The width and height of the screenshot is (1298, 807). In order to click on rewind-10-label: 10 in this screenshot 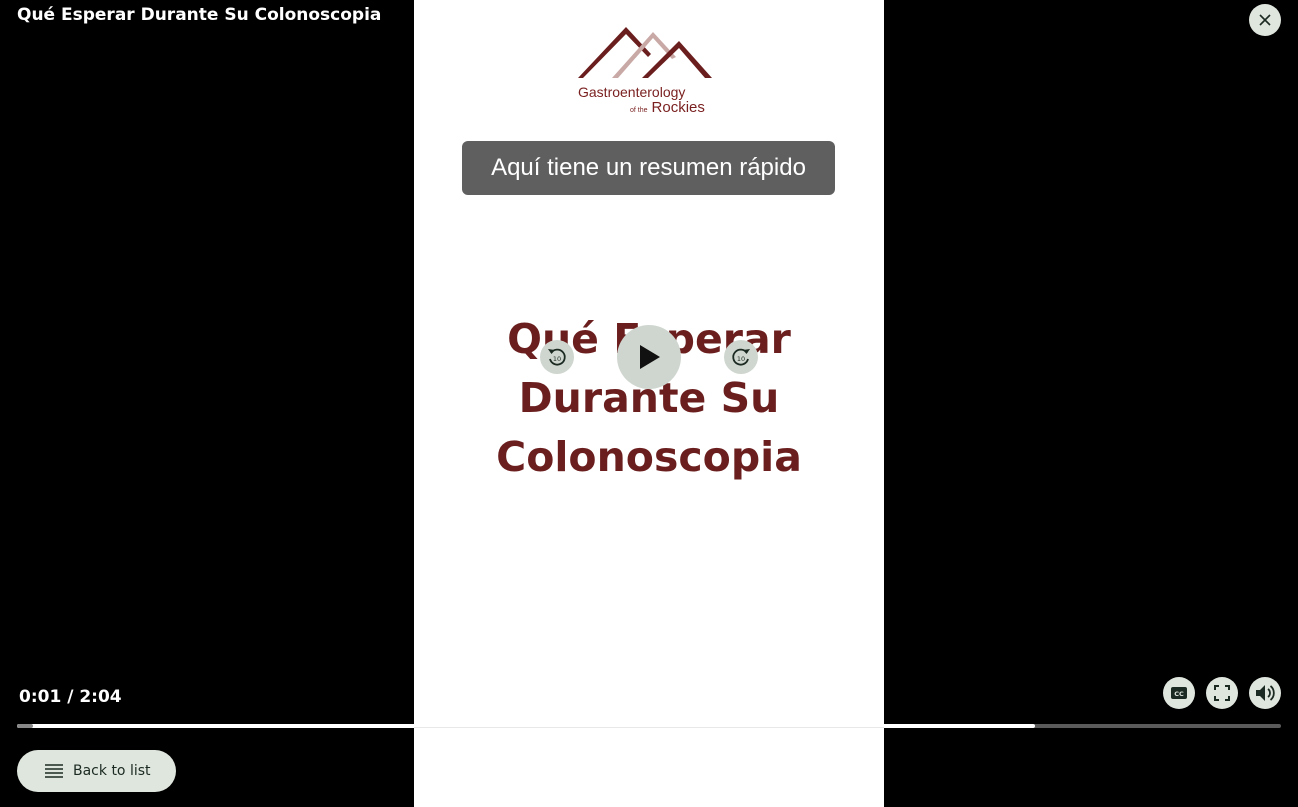, I will do `click(557, 359)`.